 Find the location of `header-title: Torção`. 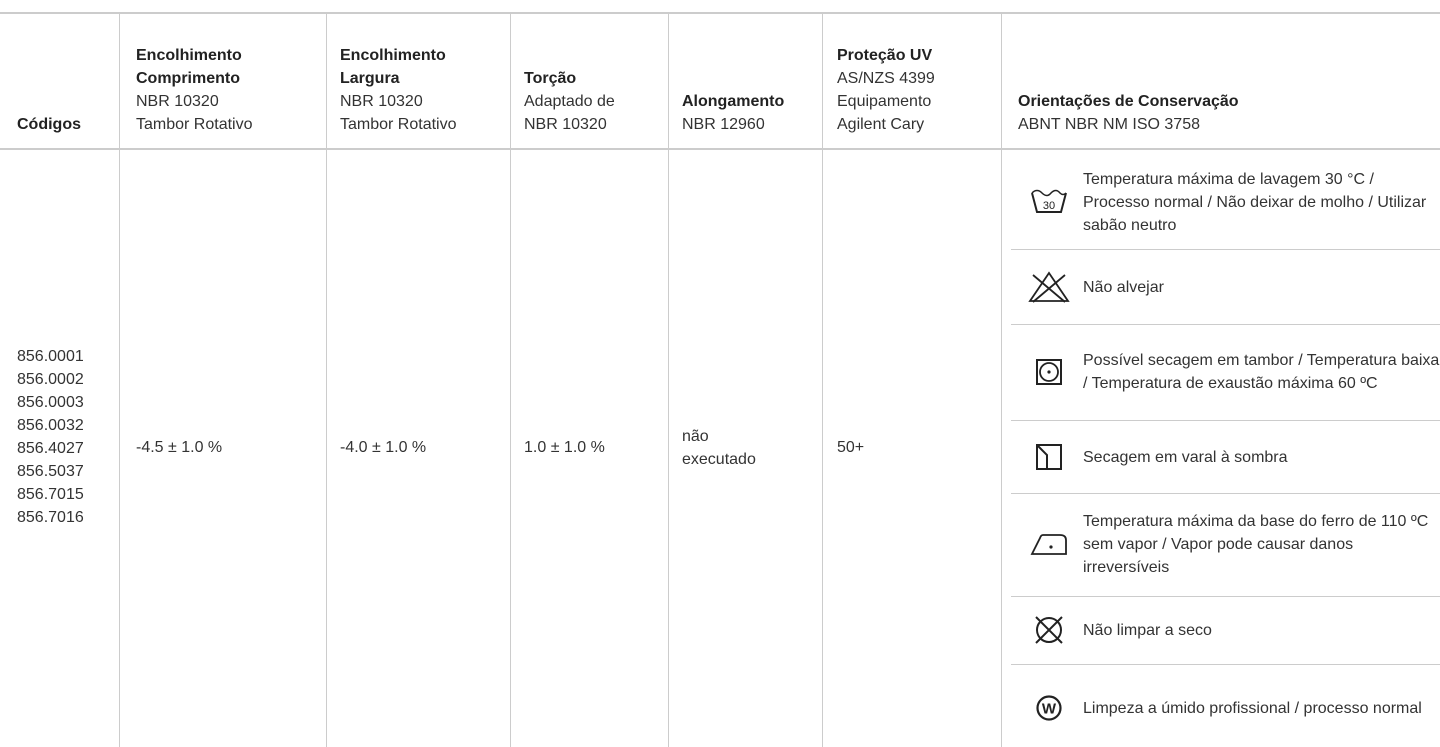

header-title: Torção is located at coordinates (550, 78).